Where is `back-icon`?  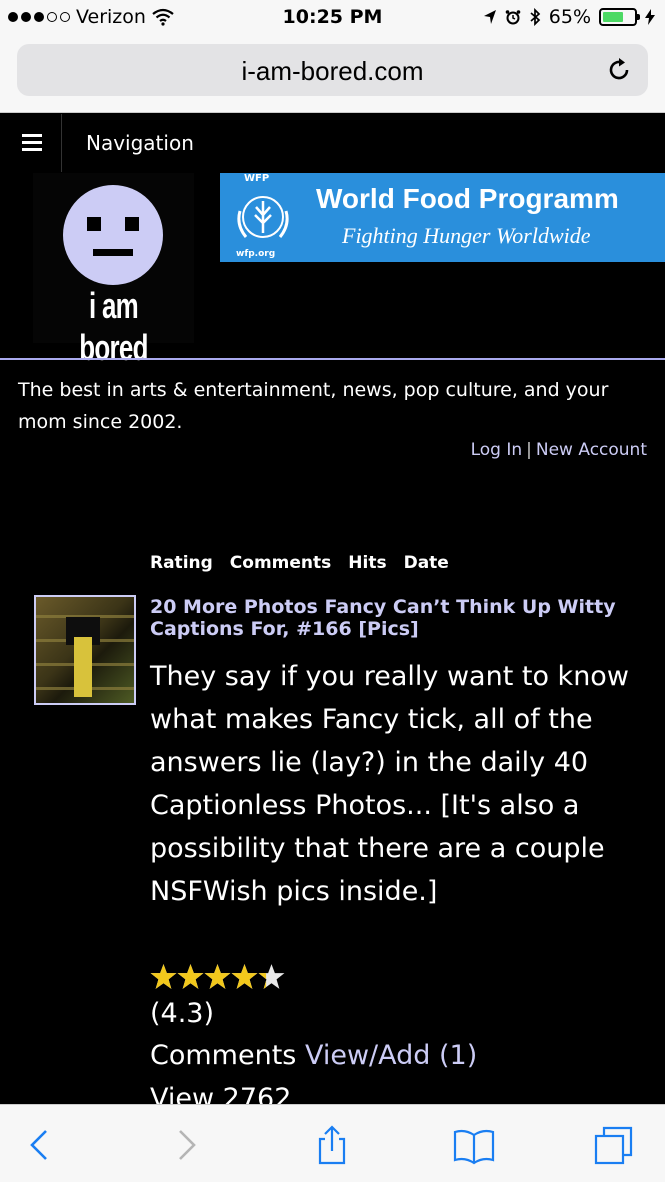
back-icon is located at coordinates (40, 1145).